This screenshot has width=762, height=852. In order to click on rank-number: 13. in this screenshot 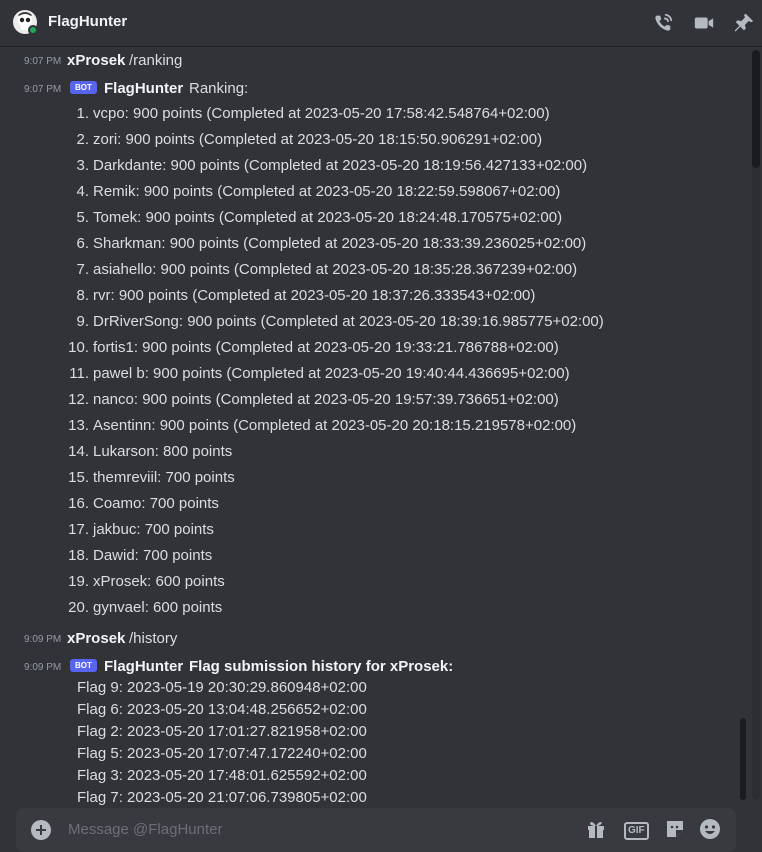, I will do `click(78, 425)`.